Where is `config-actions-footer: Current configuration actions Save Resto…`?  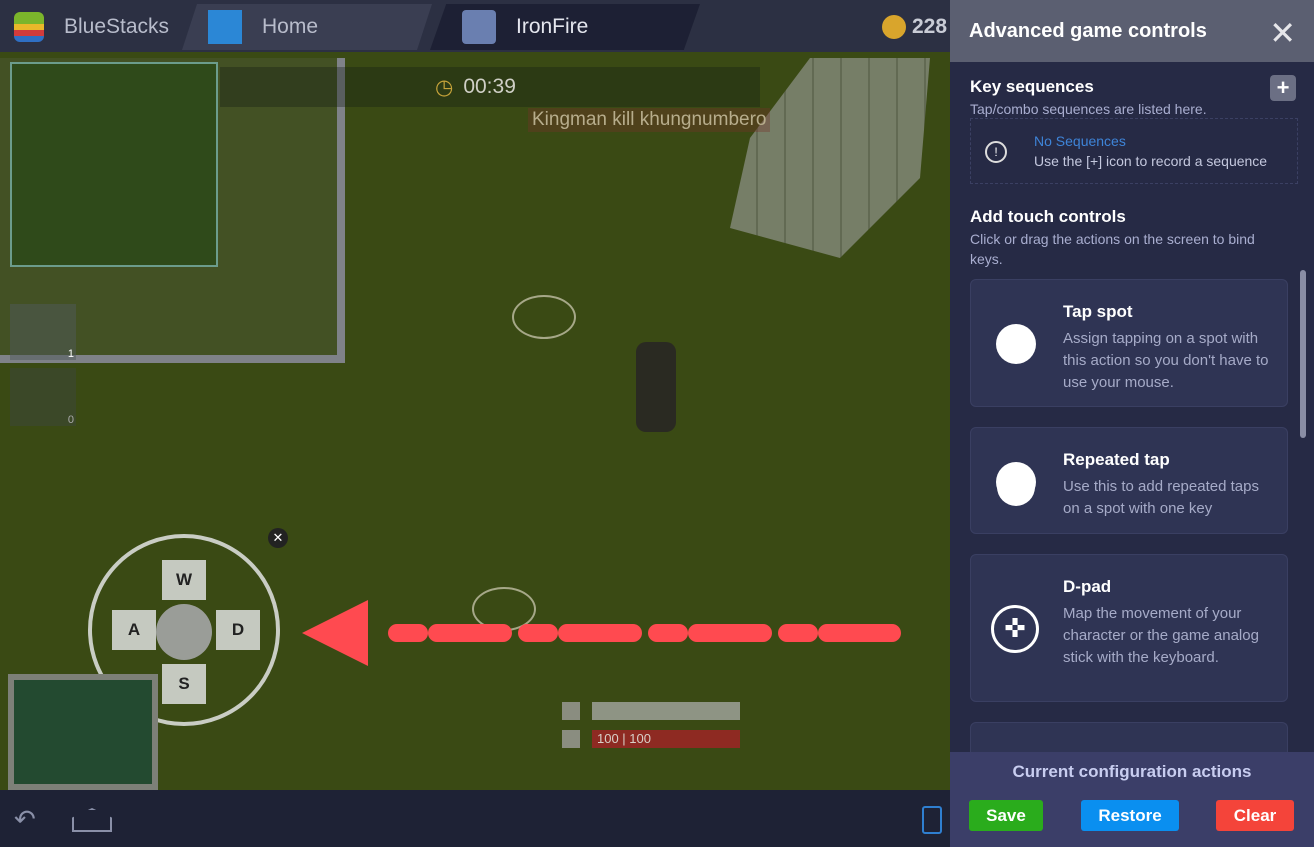 config-actions-footer: Current configuration actions Save Resto… is located at coordinates (1132, 799).